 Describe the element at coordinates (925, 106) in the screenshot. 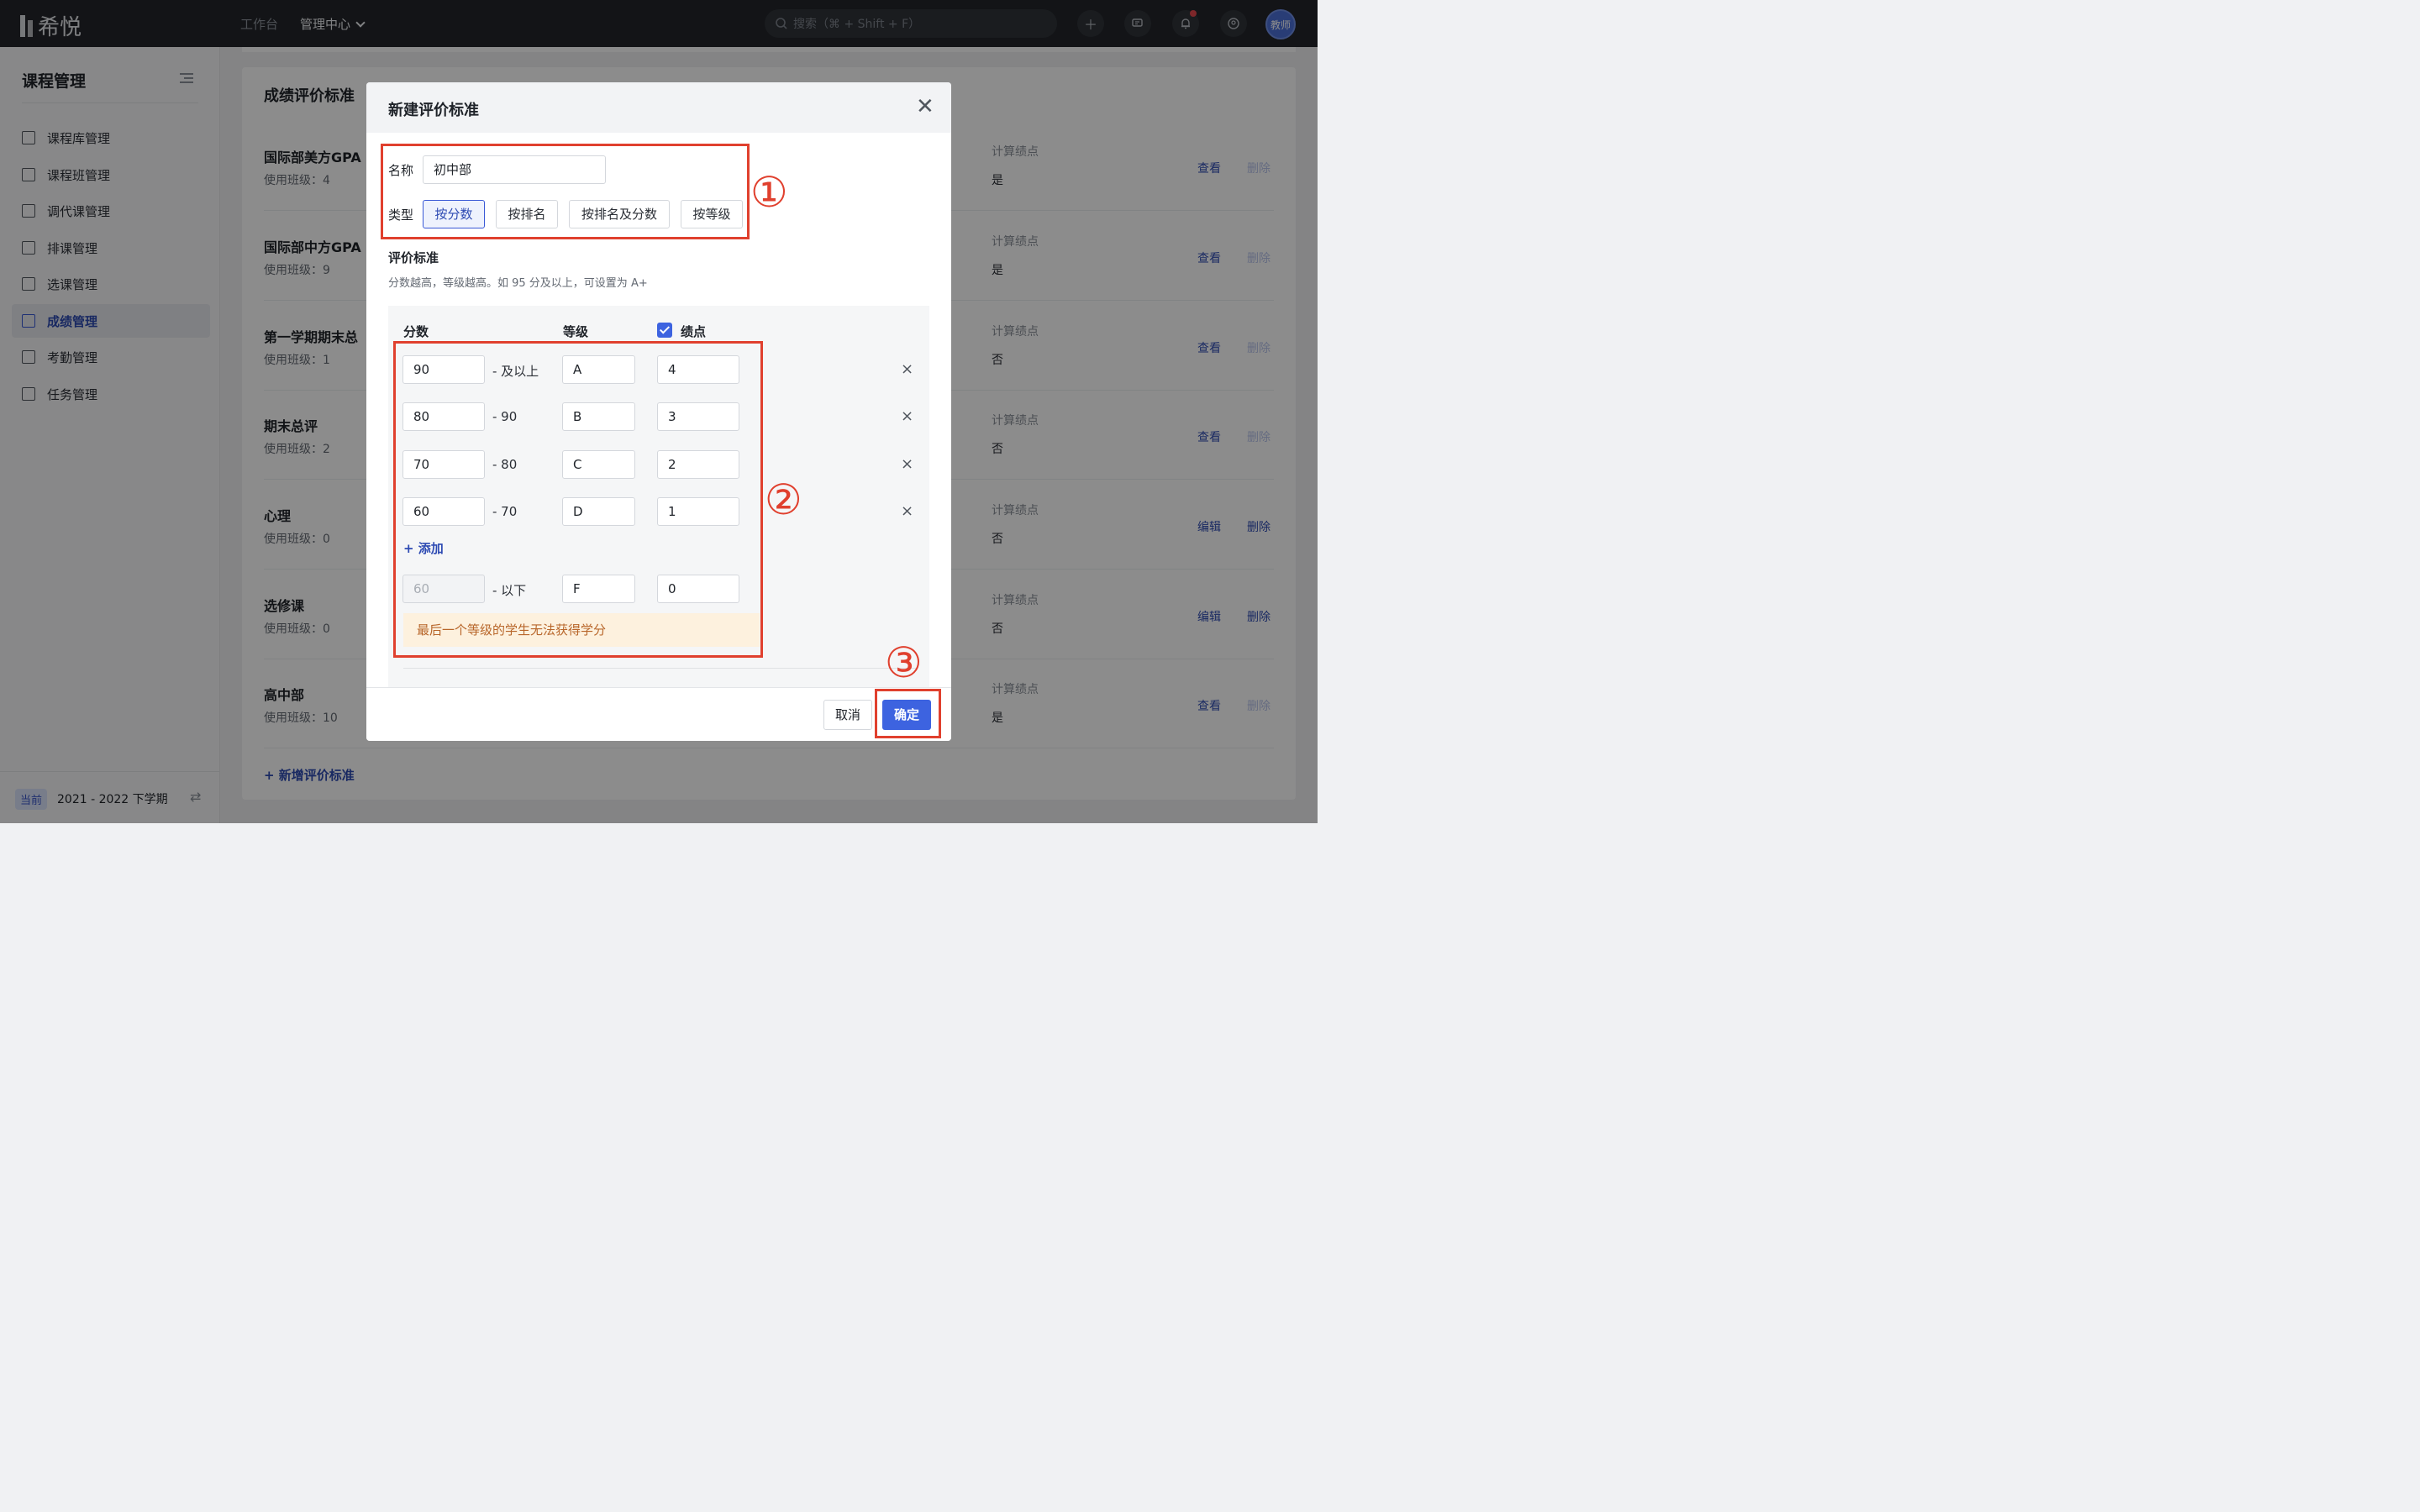

I see `close-icon: ✕` at that location.